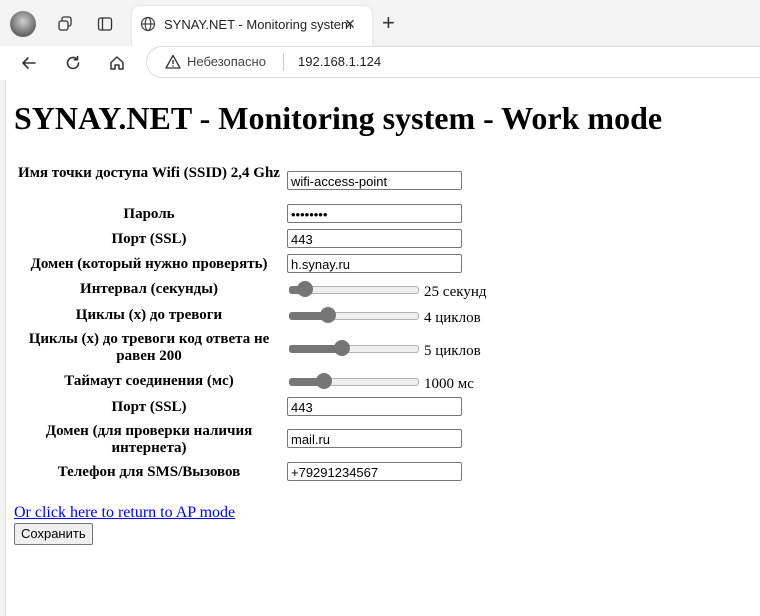  I want to click on field-label: Пароль, so click(149, 214).